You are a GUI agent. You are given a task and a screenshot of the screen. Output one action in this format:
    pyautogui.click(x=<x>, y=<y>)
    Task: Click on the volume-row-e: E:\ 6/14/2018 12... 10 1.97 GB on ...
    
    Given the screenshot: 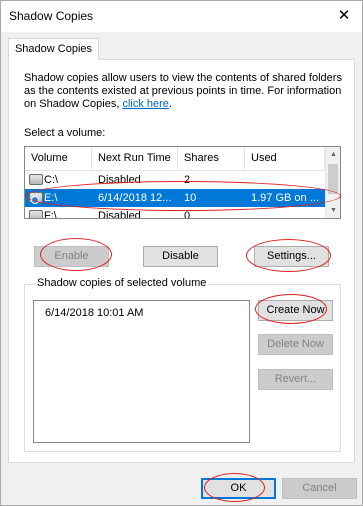 What is the action you would take?
    pyautogui.click(x=175, y=198)
    